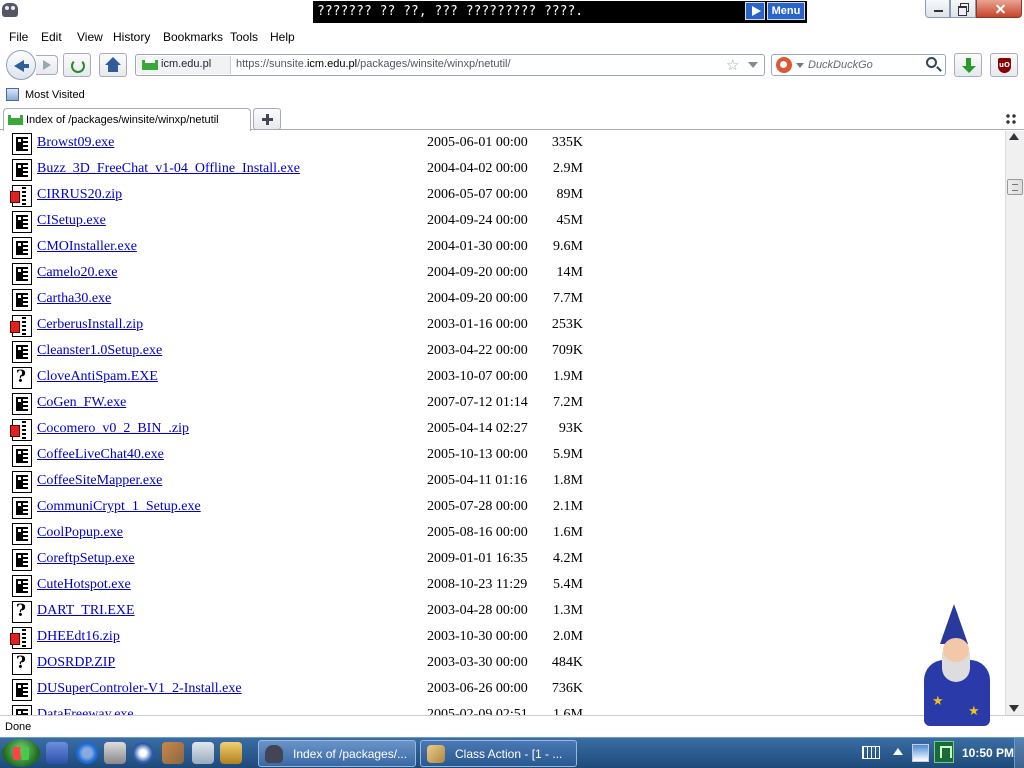 The width and height of the screenshot is (1024, 768). What do you see at coordinates (55, 95) in the screenshot?
I see `most-visited-bookmark: Most Visited` at bounding box center [55, 95].